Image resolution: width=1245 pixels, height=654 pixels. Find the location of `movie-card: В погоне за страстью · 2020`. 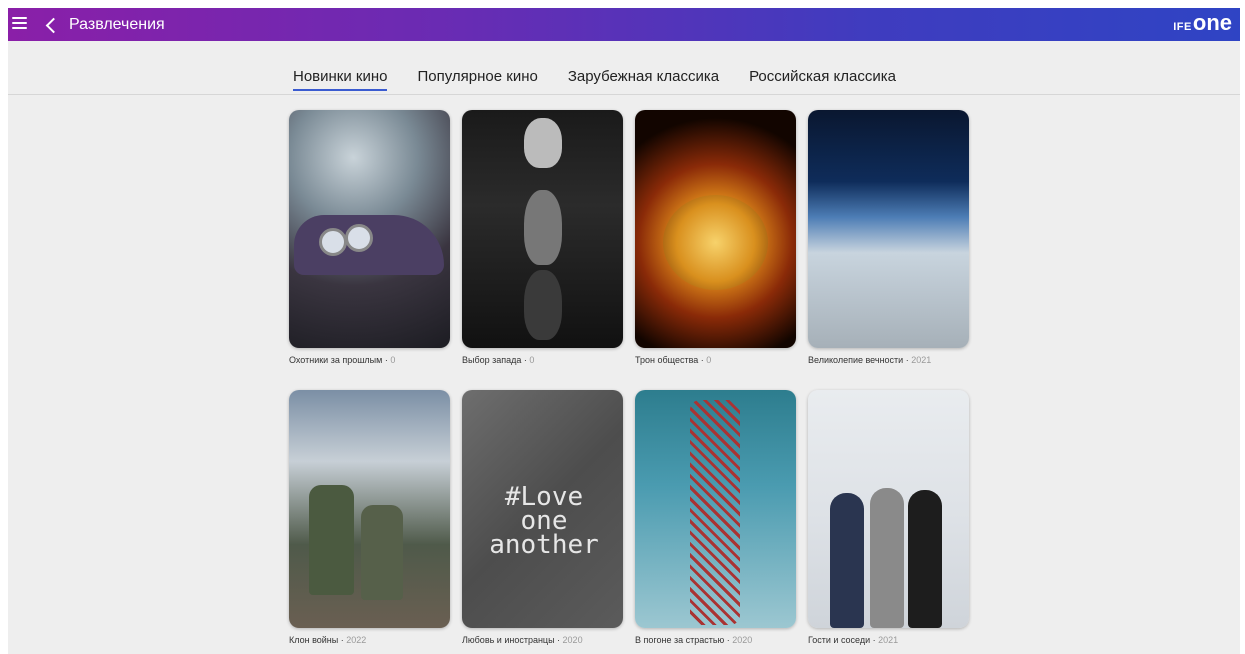

movie-card: В погоне за страстью · 2020 is located at coordinates (715, 517).